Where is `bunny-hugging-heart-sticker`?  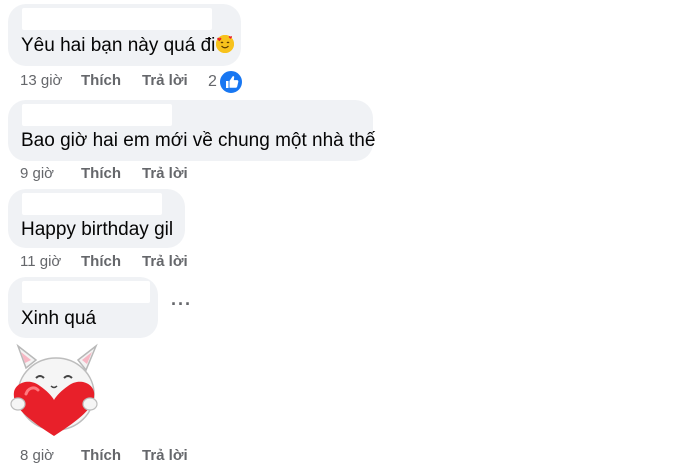 bunny-hugging-heart-sticker is located at coordinates (54, 390).